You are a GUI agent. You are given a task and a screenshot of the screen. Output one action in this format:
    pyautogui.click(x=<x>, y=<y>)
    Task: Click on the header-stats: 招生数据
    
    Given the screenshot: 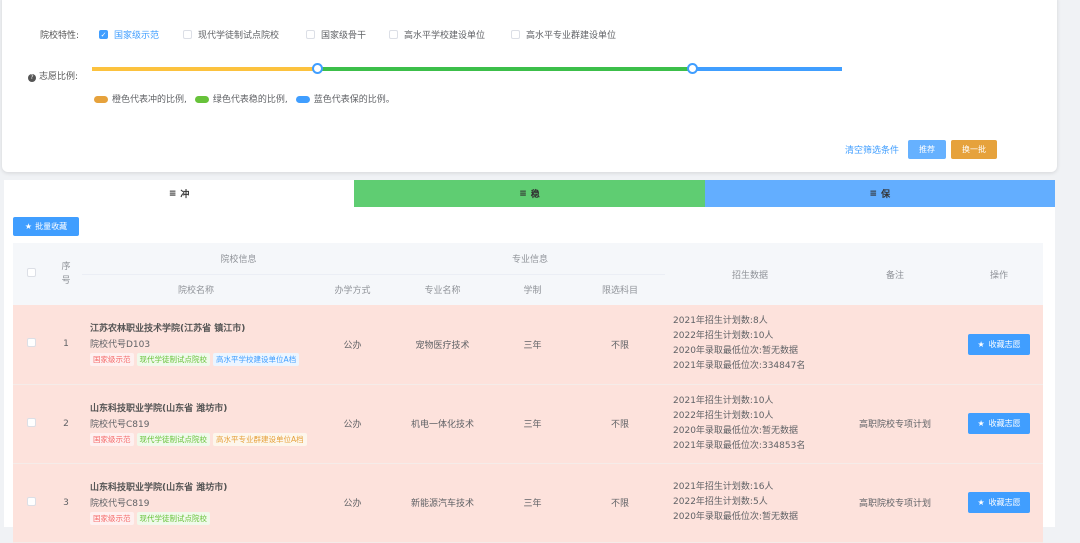 What is the action you would take?
    pyautogui.click(x=750, y=274)
    